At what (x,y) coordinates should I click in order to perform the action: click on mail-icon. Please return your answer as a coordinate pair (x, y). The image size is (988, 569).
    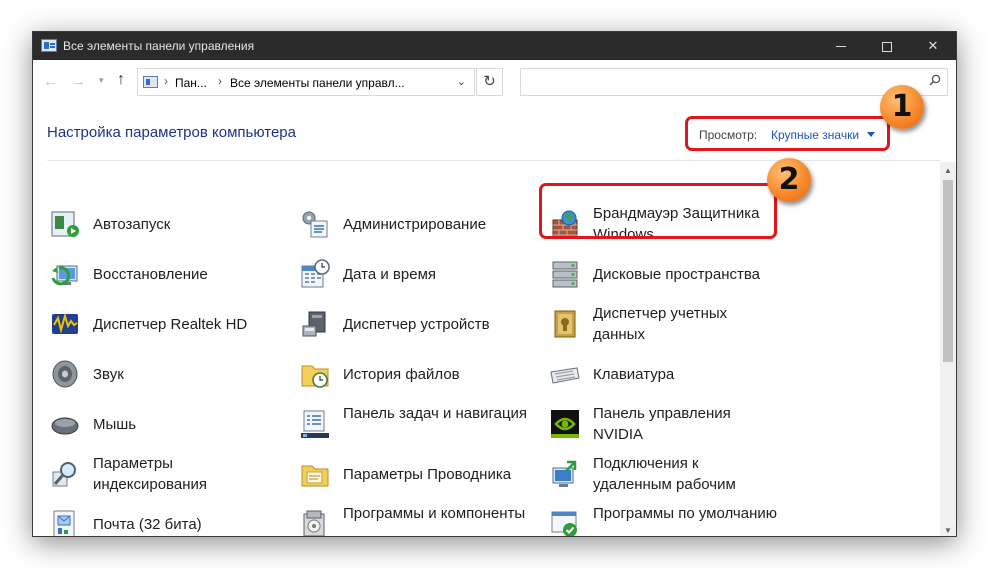
    Looking at the image, I should click on (64, 523).